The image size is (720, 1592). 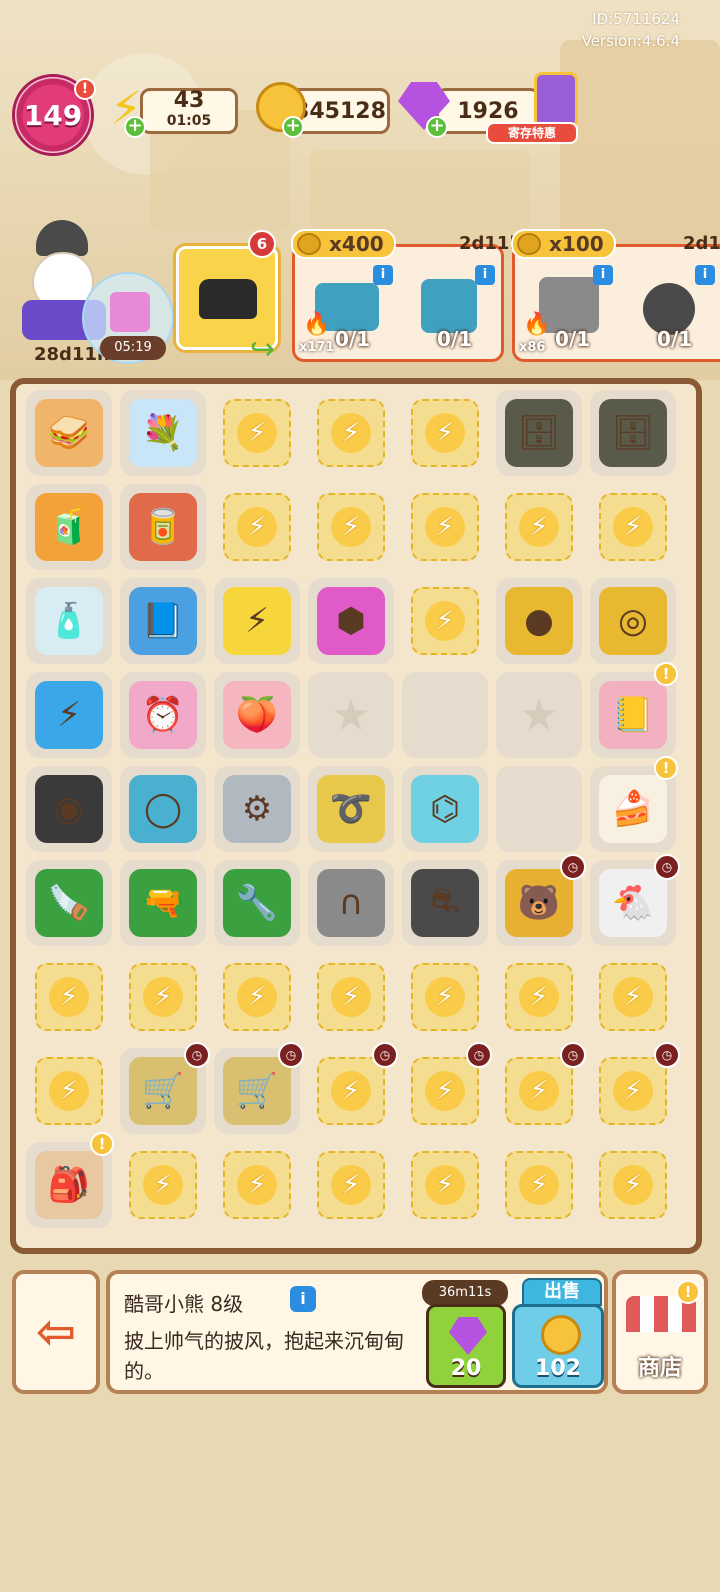 I want to click on board-cell: ⚙, so click(x=257, y=809).